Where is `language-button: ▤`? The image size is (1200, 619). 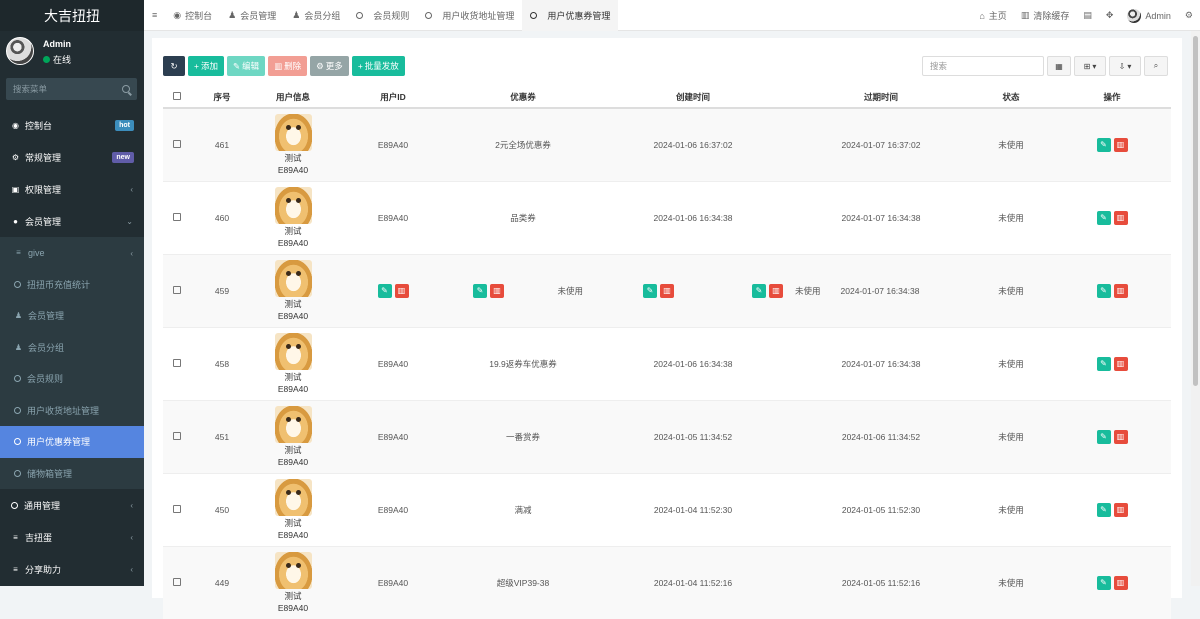 language-button: ▤ is located at coordinates (1087, 15).